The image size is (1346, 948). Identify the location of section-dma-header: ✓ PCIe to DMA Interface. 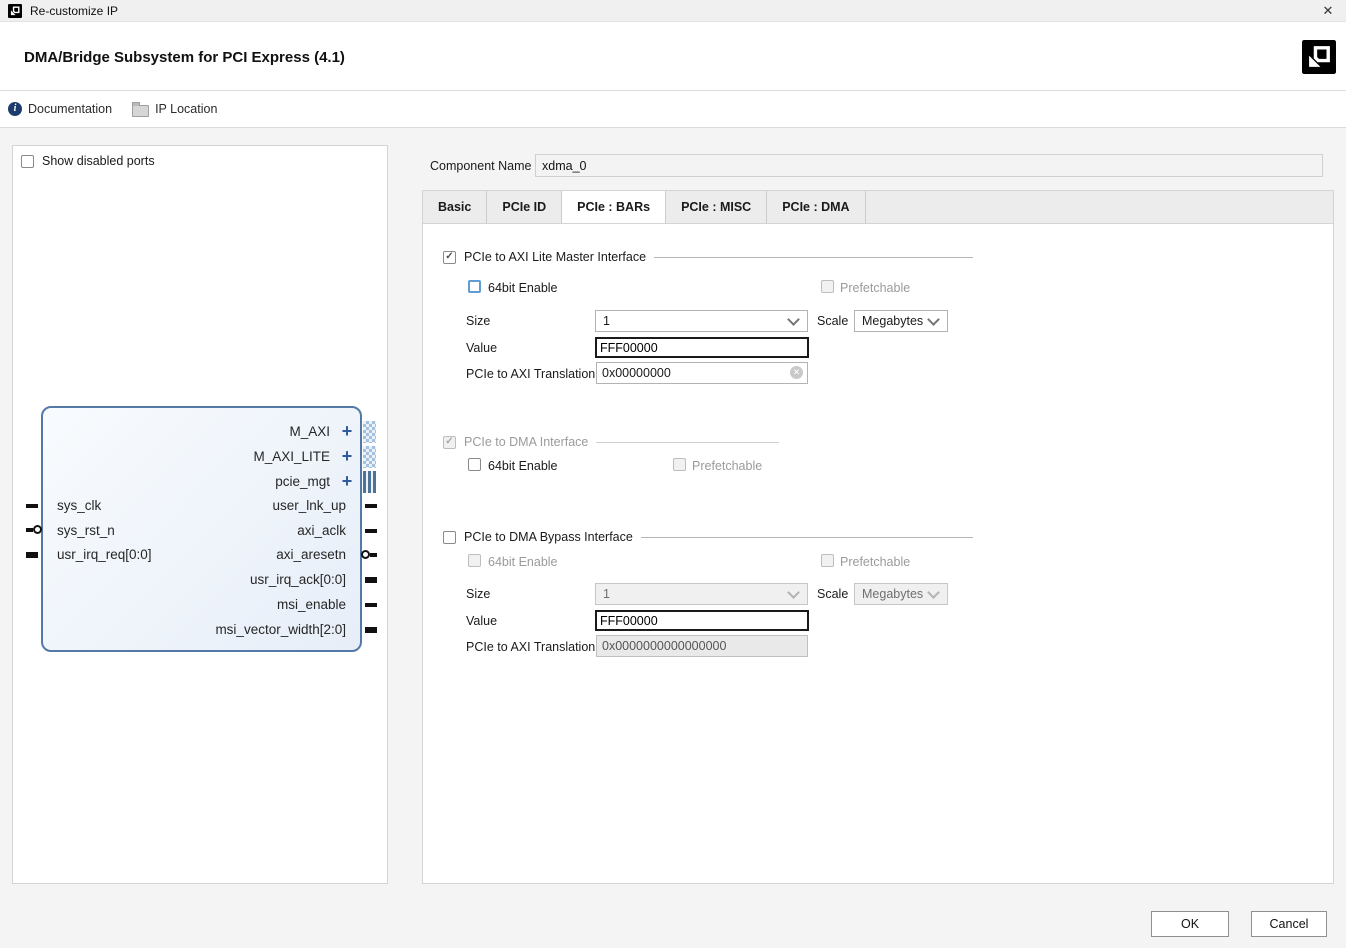
(611, 442).